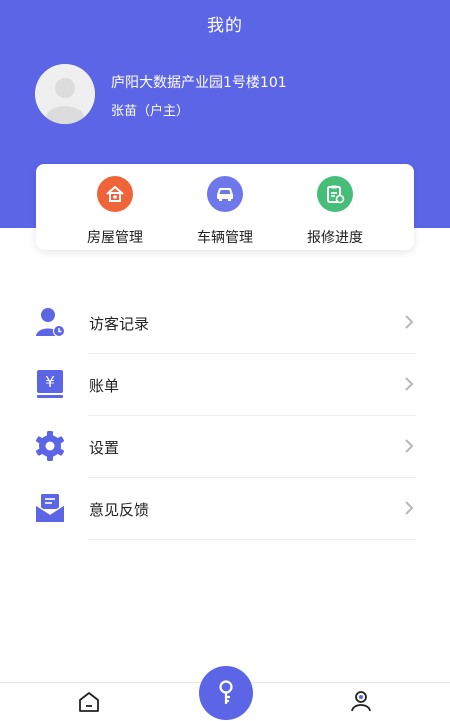 Image resolution: width=450 pixels, height=721 pixels. Describe the element at coordinates (225, 385) in the screenshot. I see `menu-item-bill: ¥ 账单` at that location.